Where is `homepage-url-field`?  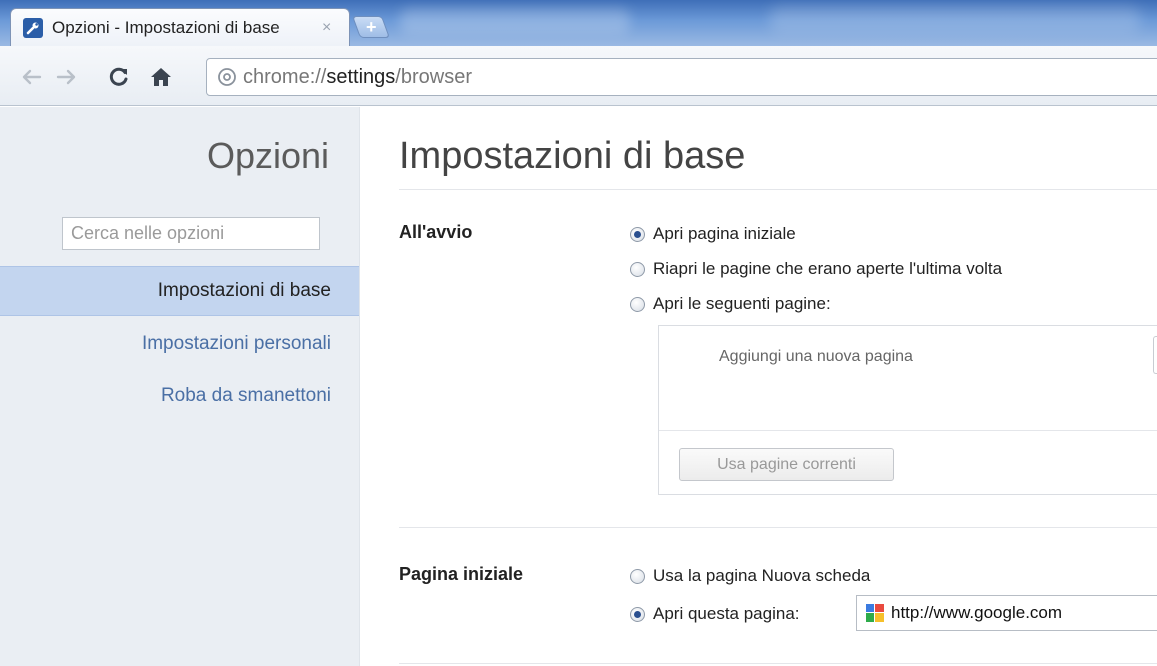 homepage-url-field is located at coordinates (1006, 613).